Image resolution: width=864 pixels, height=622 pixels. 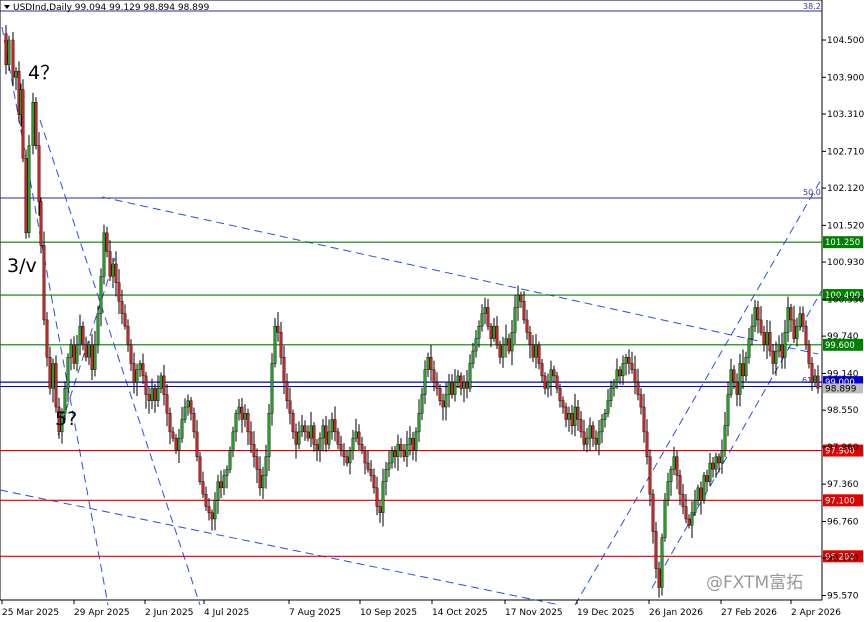 I want to click on x-tick-label: 2 Apr 2026, so click(x=816, y=613).